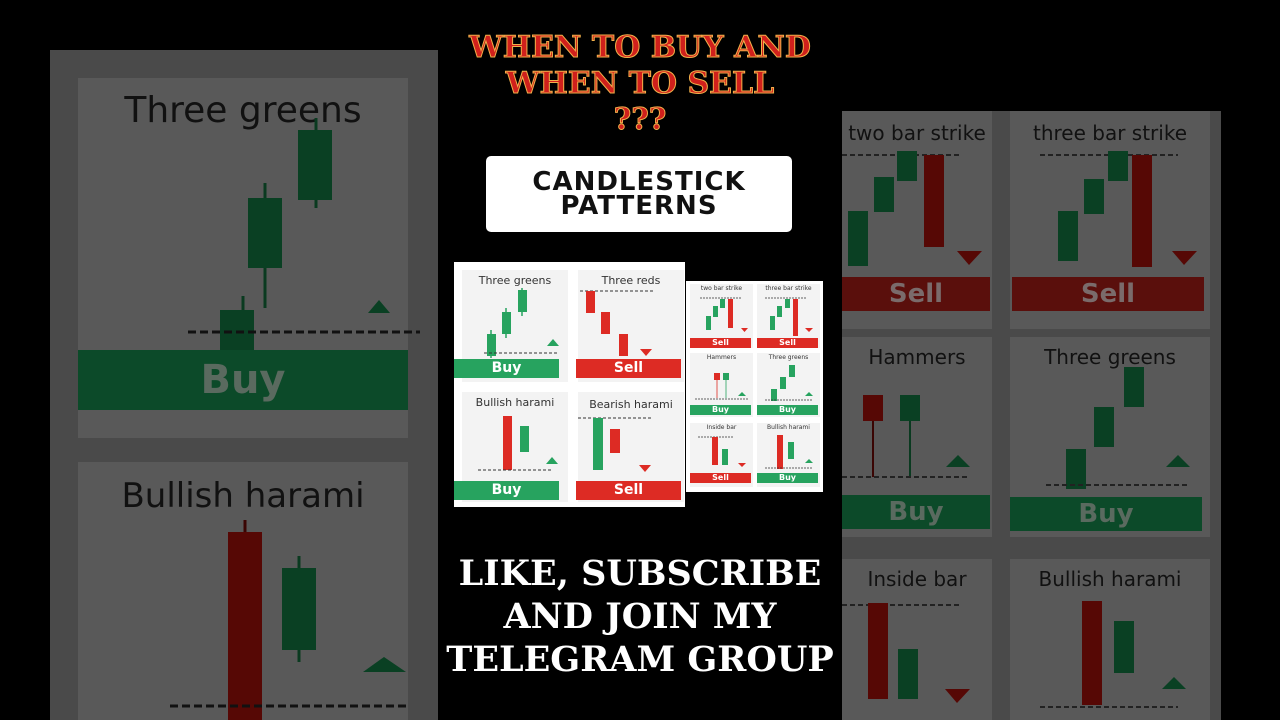 The image size is (1280, 720). I want to click on bg-card-inside-bar: Inside bar, so click(917, 639).